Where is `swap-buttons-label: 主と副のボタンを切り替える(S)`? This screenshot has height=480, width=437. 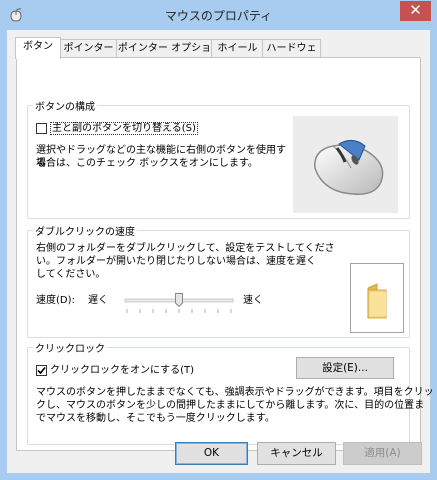 swap-buttons-label: 主と副のボタンを切り替える(S) is located at coordinates (124, 128).